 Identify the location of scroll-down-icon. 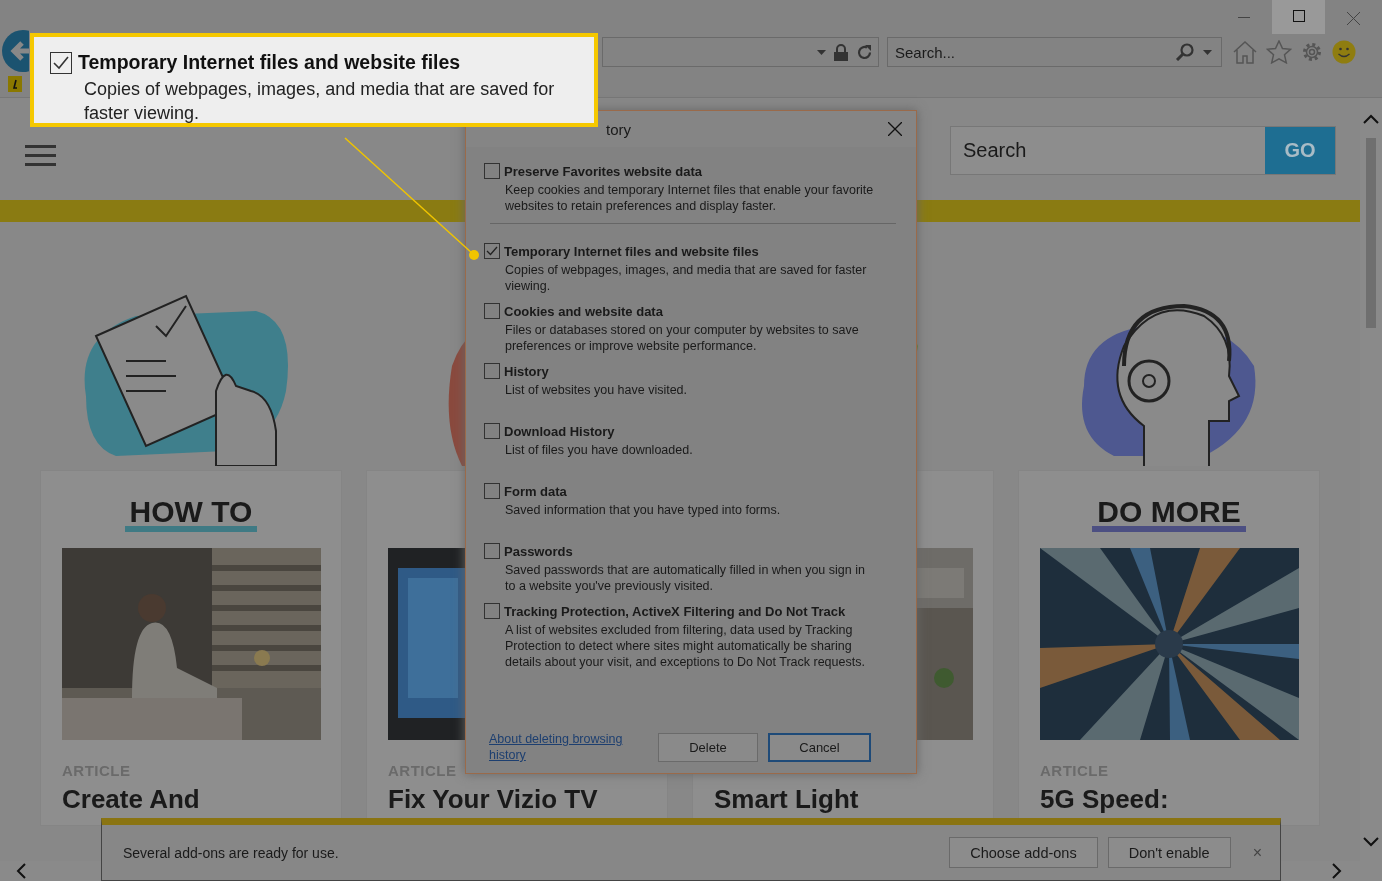
(1371, 842).